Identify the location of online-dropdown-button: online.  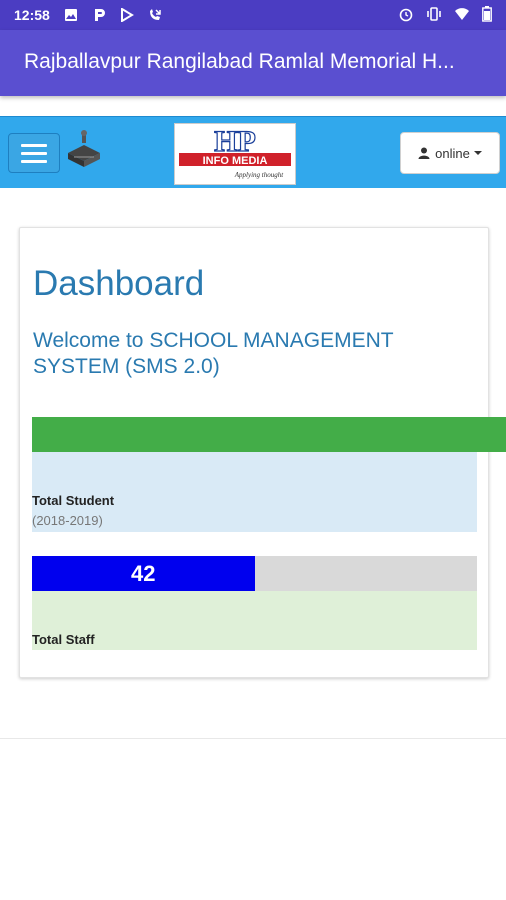
(450, 153).